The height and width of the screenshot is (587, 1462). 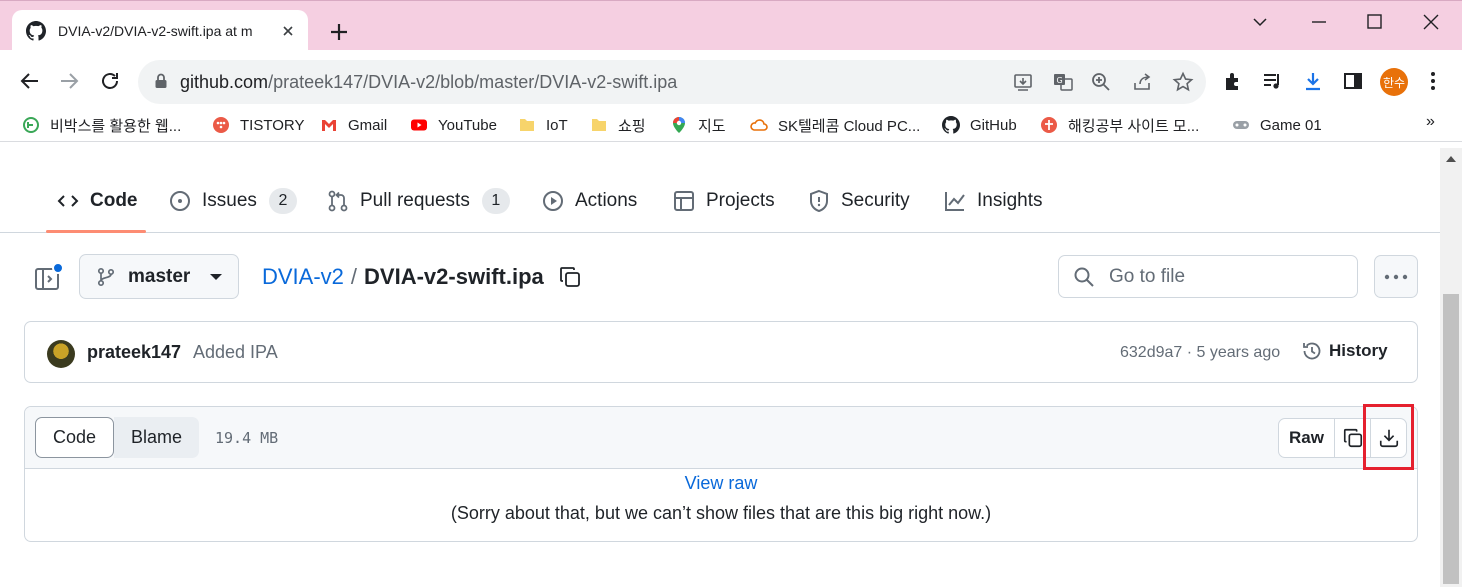 What do you see at coordinates (1431, 22) in the screenshot?
I see `close-window-icon` at bounding box center [1431, 22].